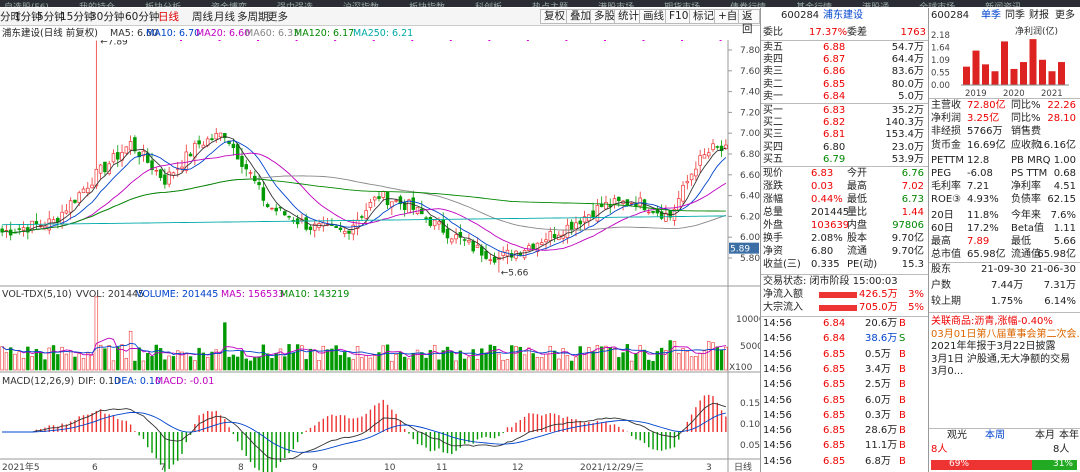 The width and height of the screenshot is (1080, 472). I want to click on vol-vvol: VVOL: 201445, so click(110, 294).